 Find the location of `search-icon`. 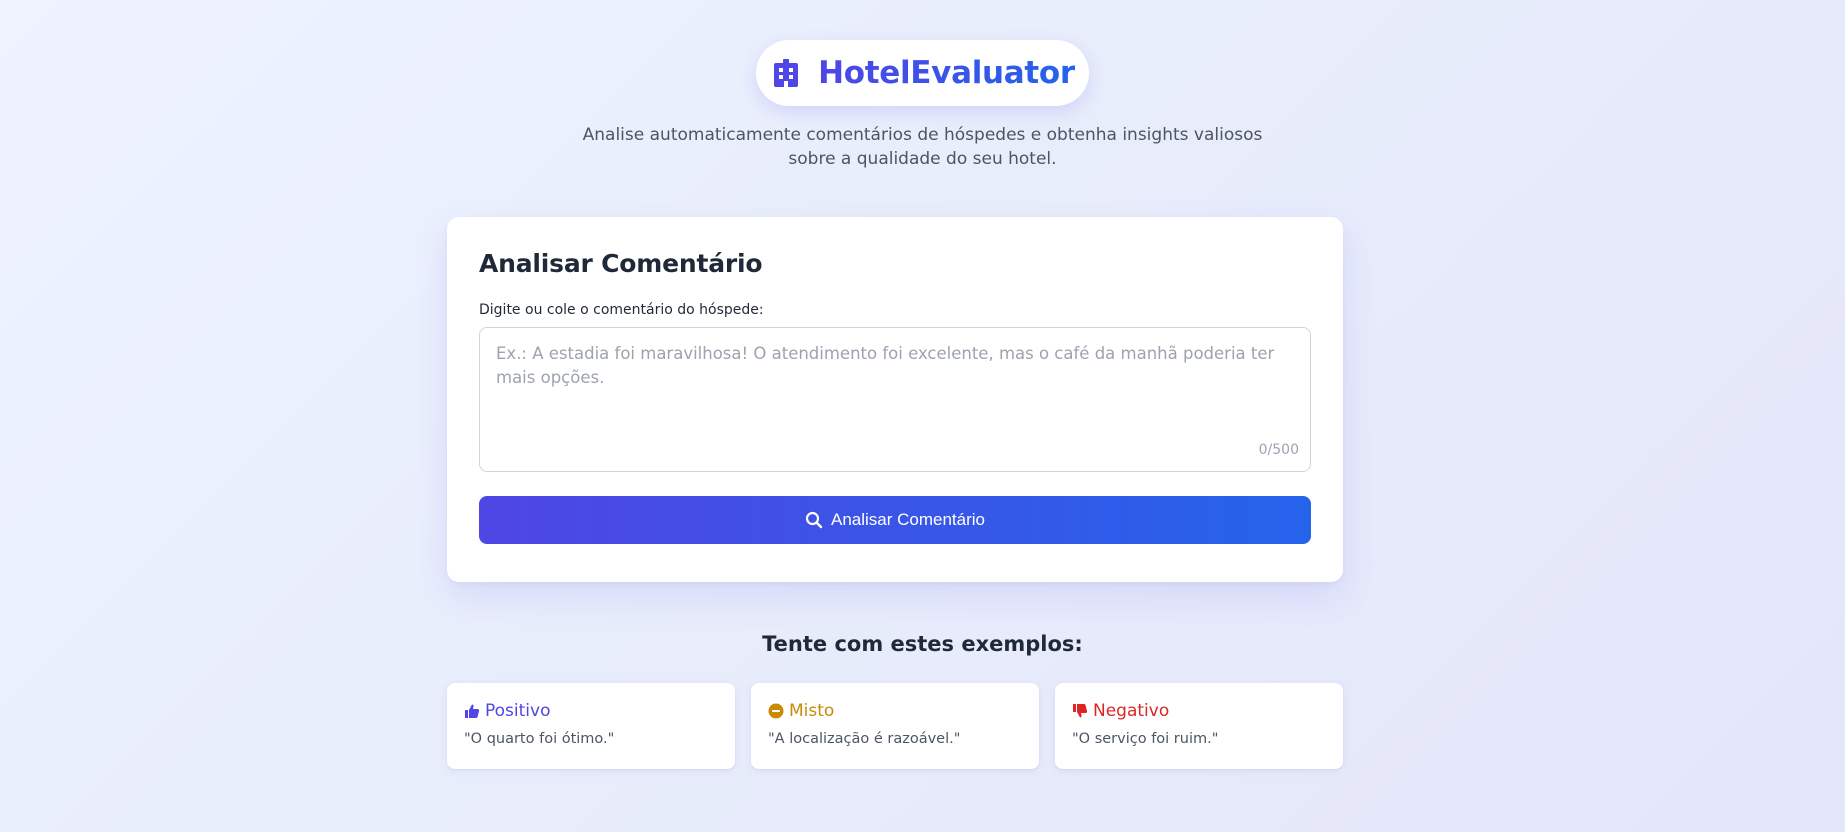

search-icon is located at coordinates (814, 520).